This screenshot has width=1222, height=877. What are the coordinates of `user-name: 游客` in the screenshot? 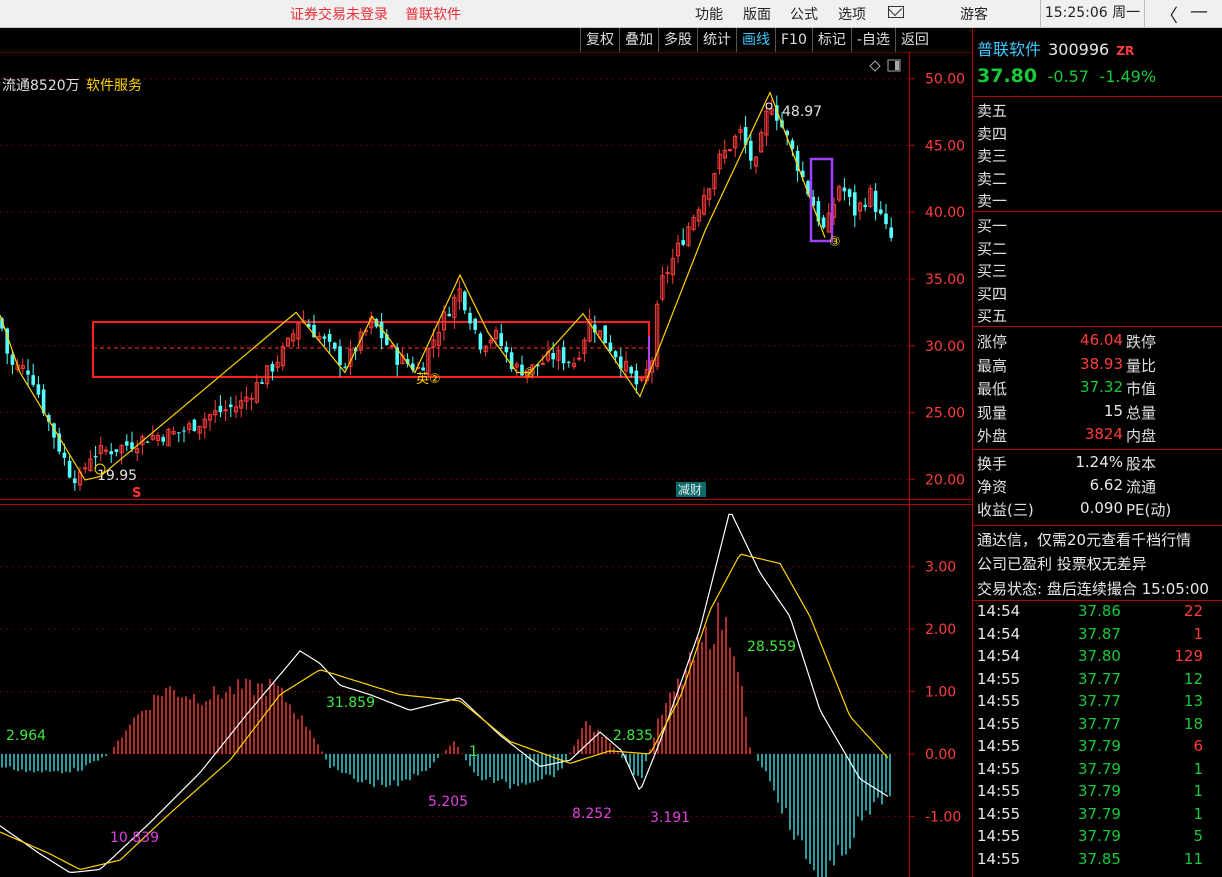 It's located at (974, 14).